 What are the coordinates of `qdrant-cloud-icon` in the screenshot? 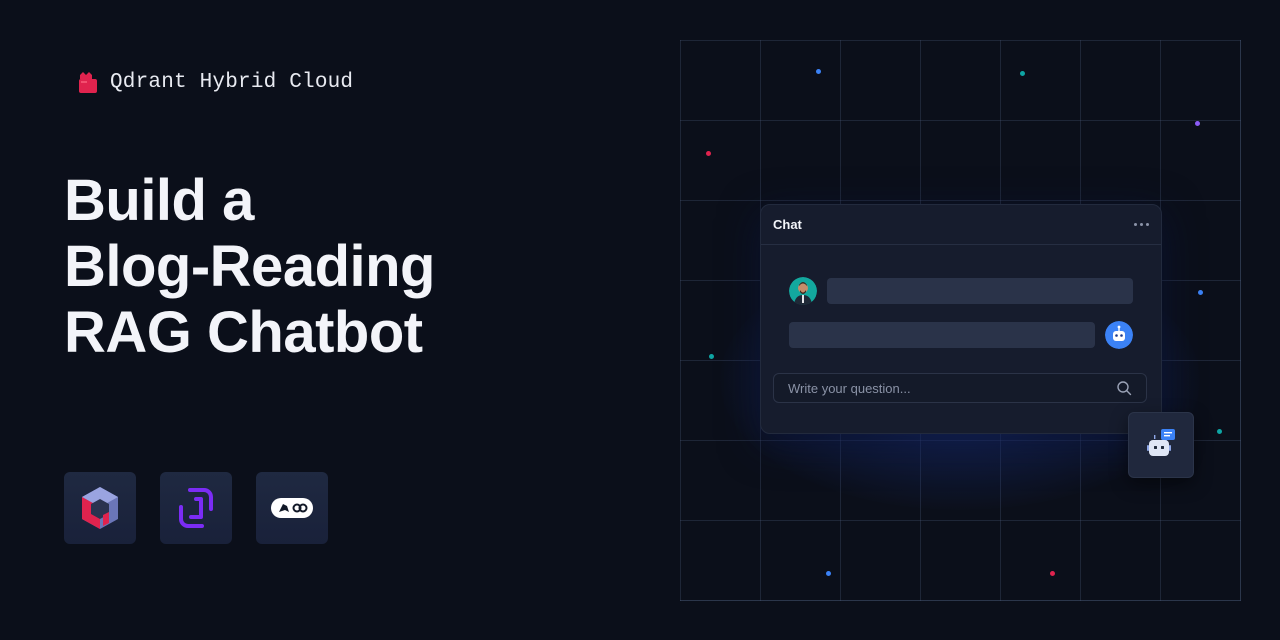 It's located at (88, 82).